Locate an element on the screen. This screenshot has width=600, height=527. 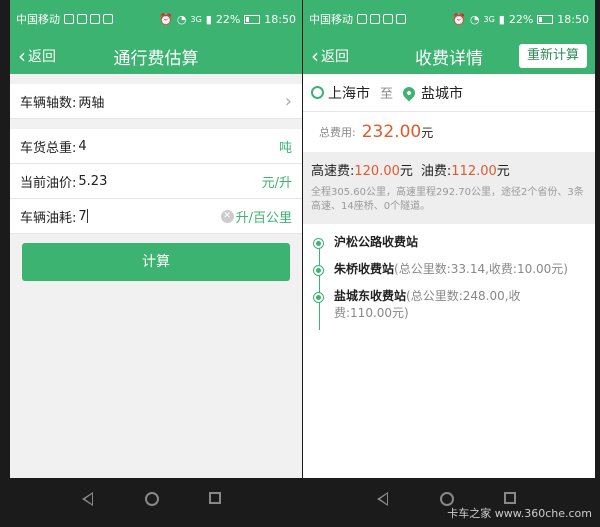
origin-icon is located at coordinates (317, 92).